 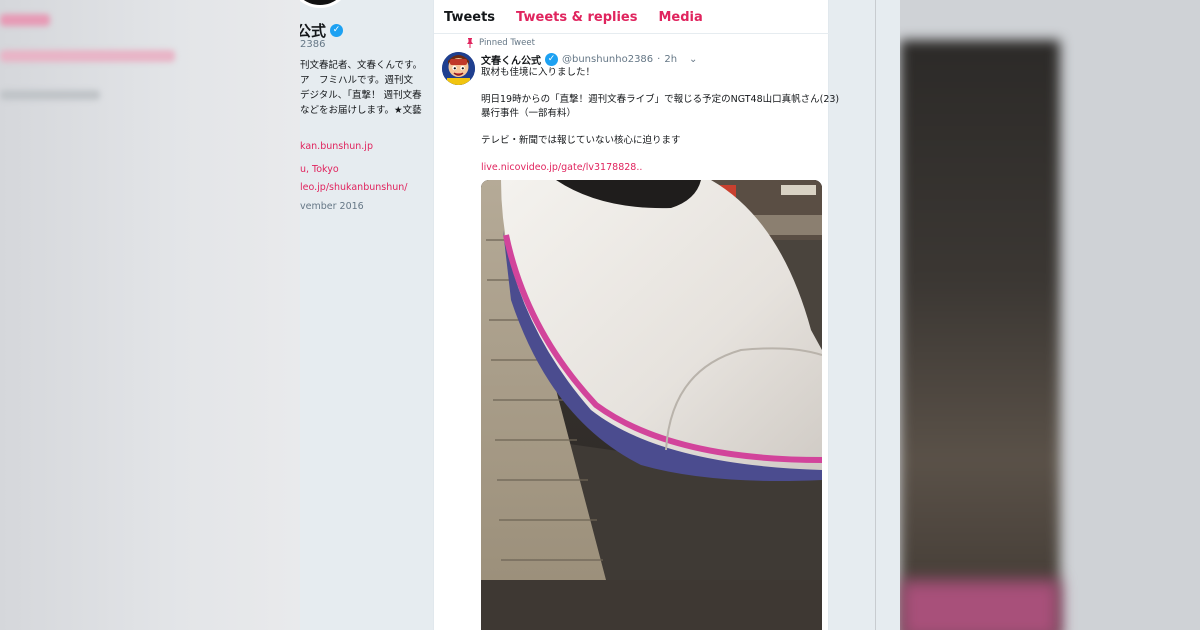 What do you see at coordinates (313, 44) in the screenshot?
I see `profile-handle: 2386` at bounding box center [313, 44].